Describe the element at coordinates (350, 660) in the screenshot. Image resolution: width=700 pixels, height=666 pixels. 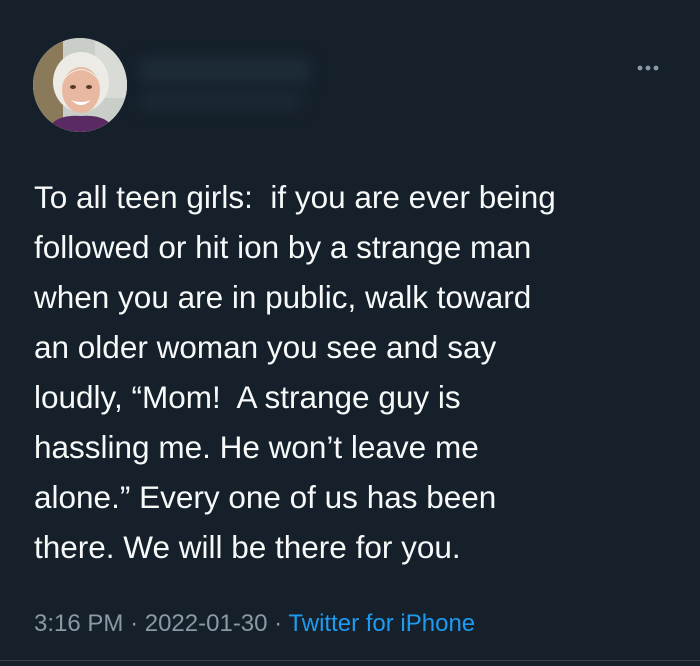
I see `divider` at that location.